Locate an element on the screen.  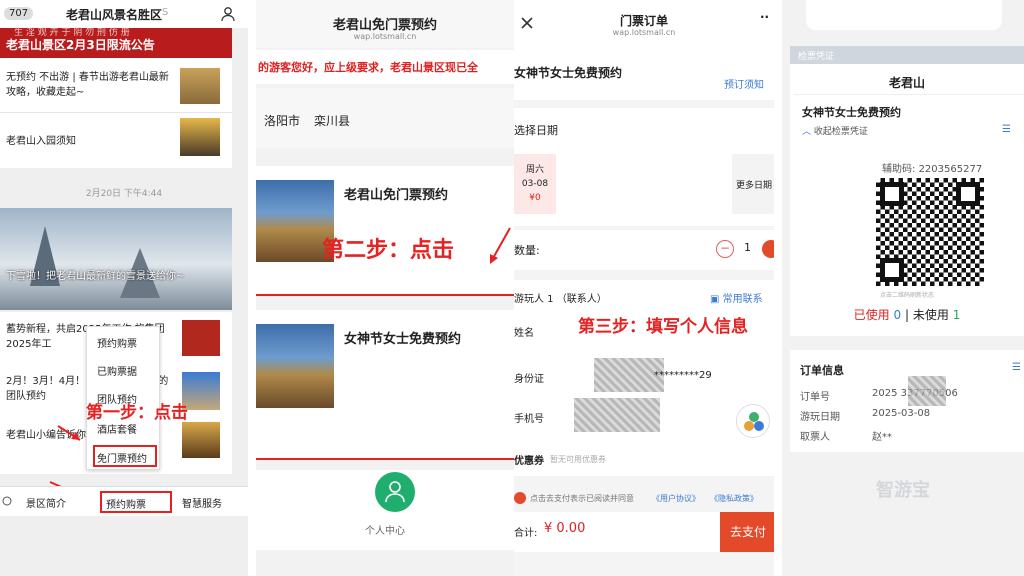
contacts-picker-icon is located at coordinates (753, 421).